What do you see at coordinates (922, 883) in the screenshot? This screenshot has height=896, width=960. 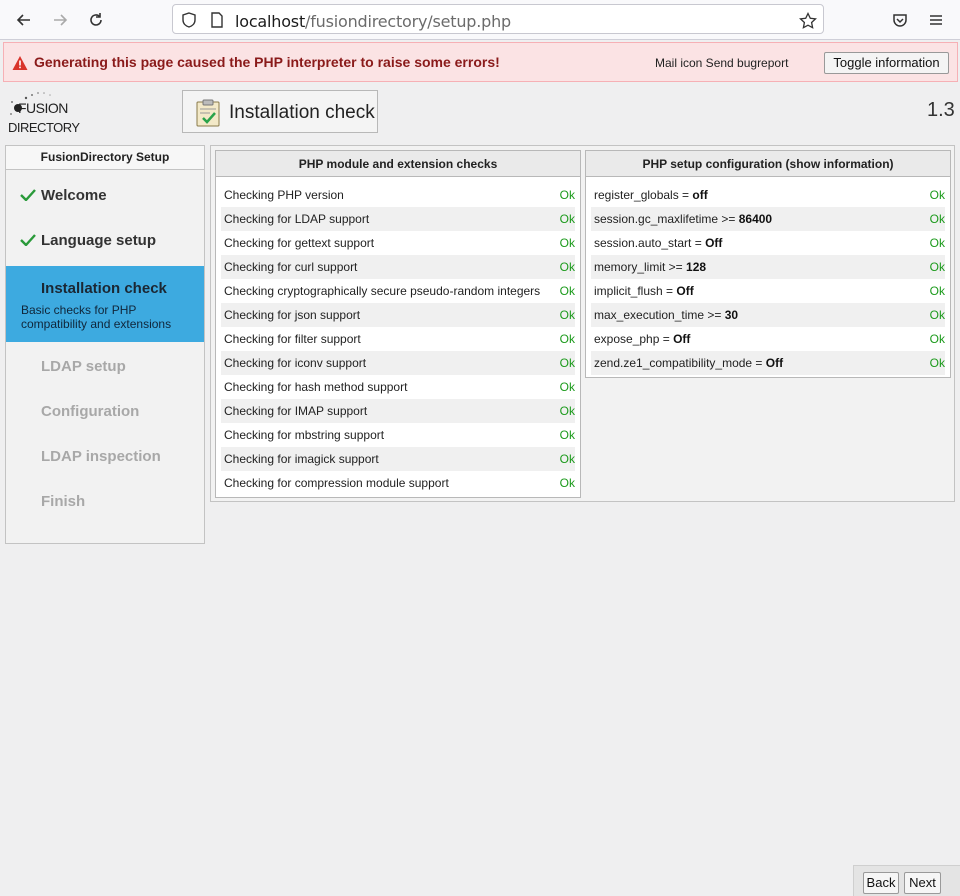 I see `next-button: Next` at bounding box center [922, 883].